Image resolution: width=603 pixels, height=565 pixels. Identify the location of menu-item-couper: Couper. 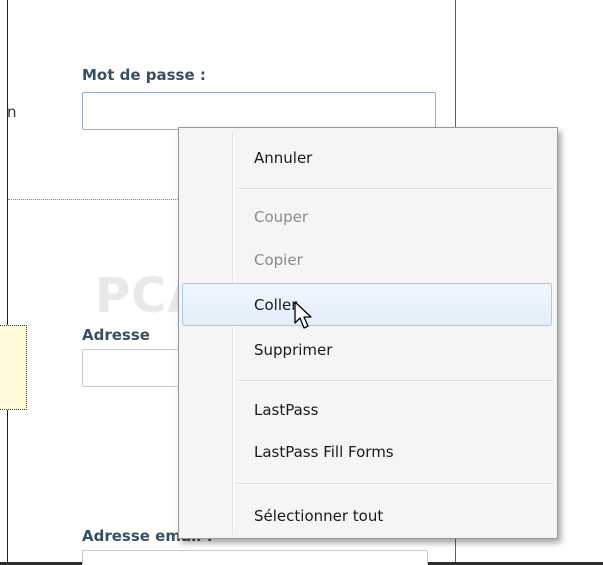
(367, 217).